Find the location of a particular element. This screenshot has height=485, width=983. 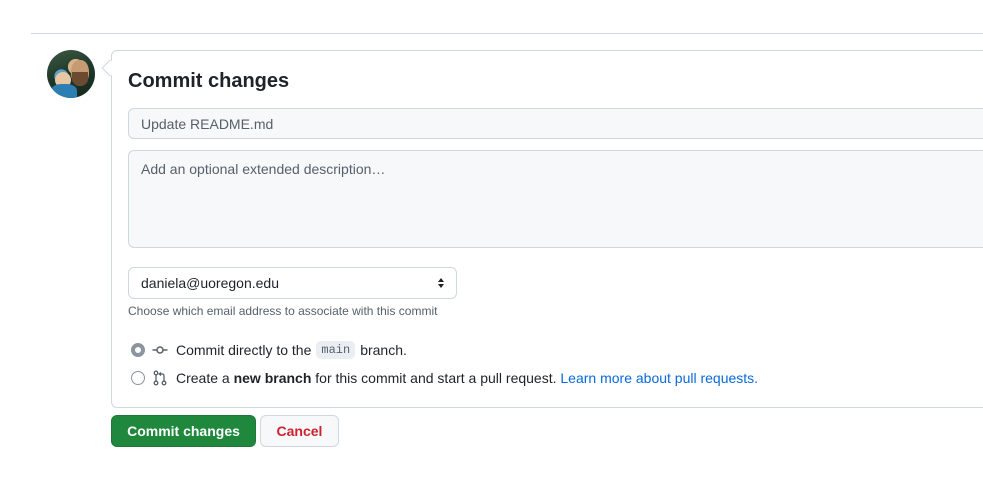

branch-name-chip: main is located at coordinates (336, 350).